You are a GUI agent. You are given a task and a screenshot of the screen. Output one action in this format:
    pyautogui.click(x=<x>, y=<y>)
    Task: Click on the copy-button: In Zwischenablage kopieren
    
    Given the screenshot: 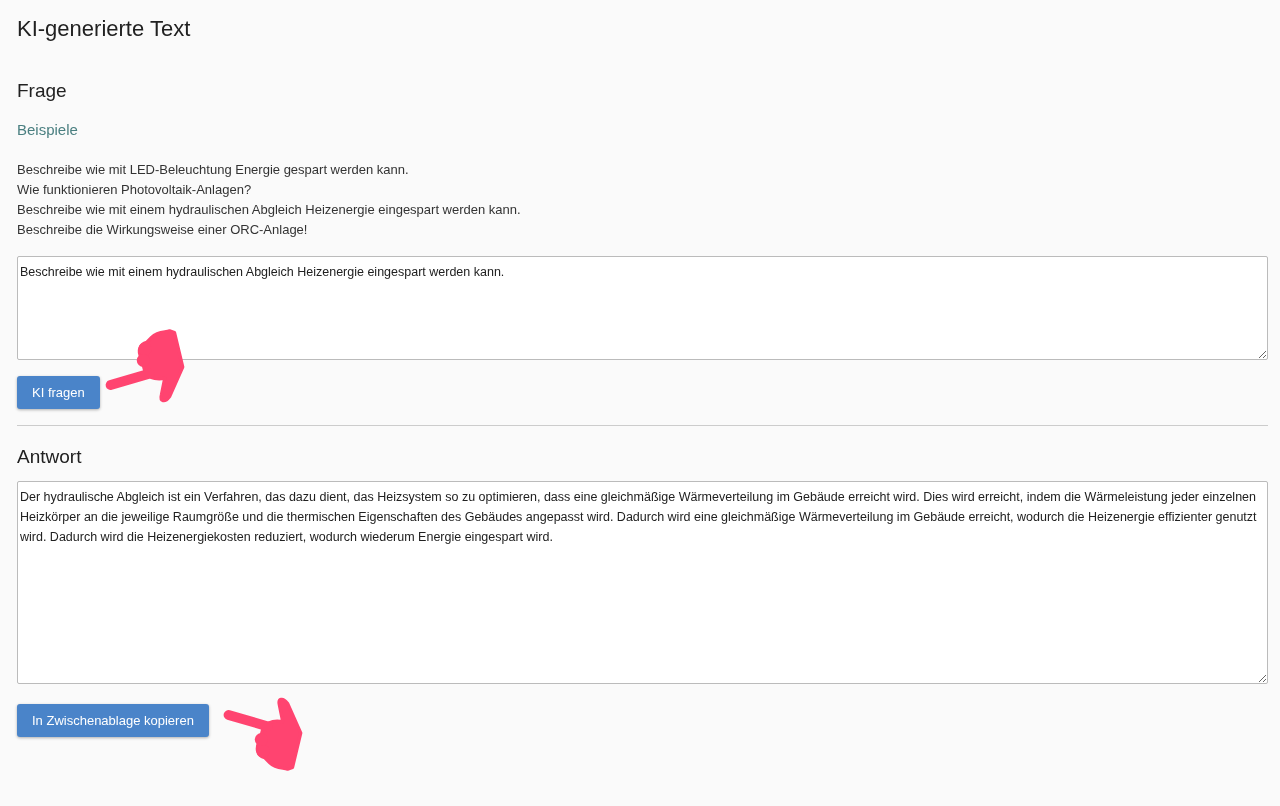 What is the action you would take?
    pyautogui.click(x=113, y=721)
    